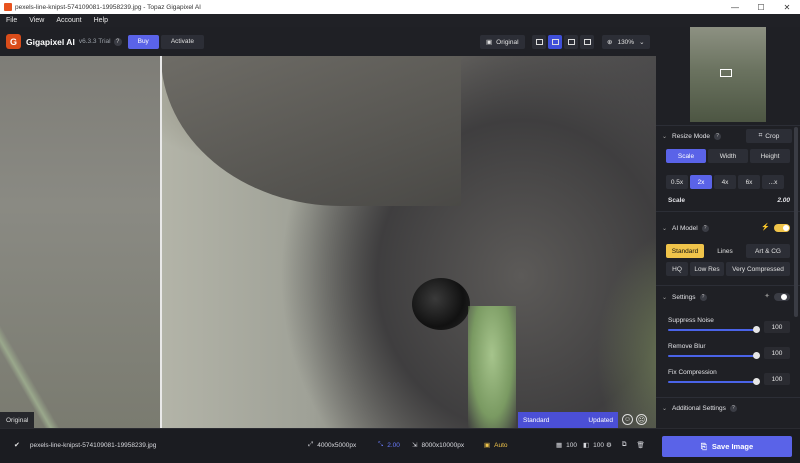 This screenshot has height=463, width=800. Describe the element at coordinates (68, 20) in the screenshot. I see `menu-account: Account` at that location.